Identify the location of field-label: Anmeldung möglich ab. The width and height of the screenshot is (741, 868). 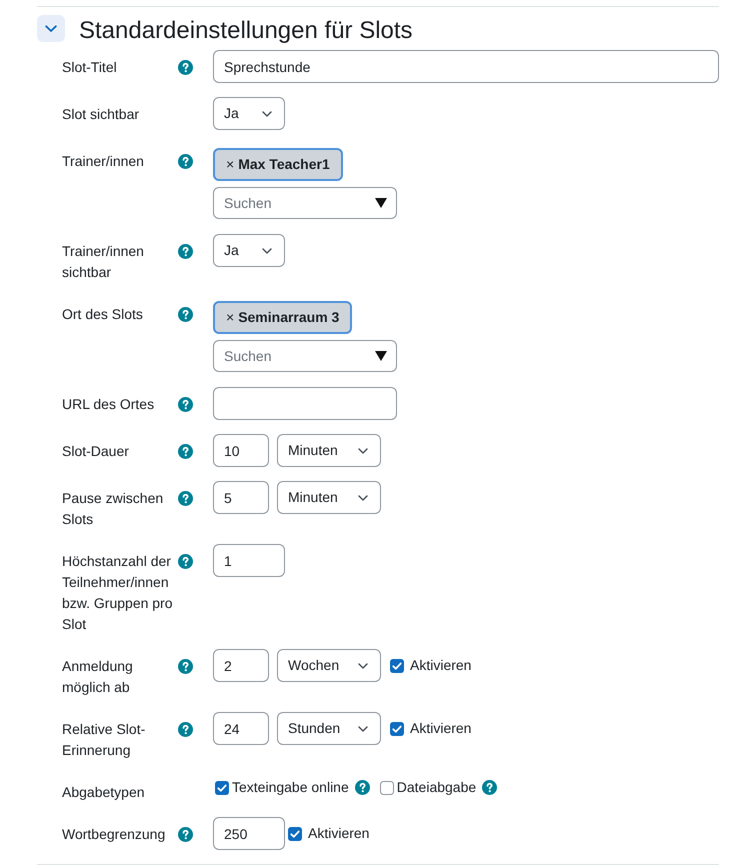
(98, 677).